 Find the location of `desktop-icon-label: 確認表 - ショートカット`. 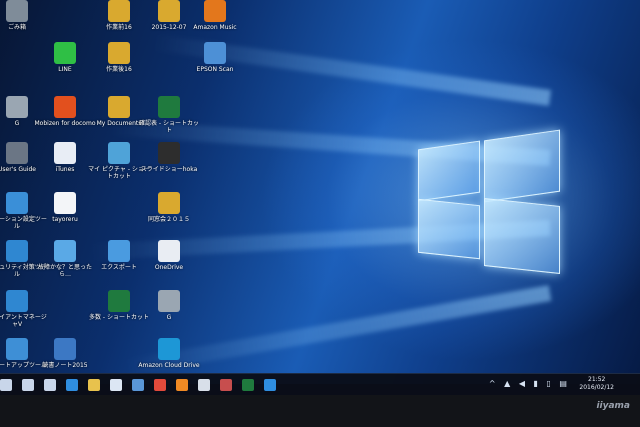

desktop-icon-label: 確認表 - ショートカット is located at coordinates (169, 127).